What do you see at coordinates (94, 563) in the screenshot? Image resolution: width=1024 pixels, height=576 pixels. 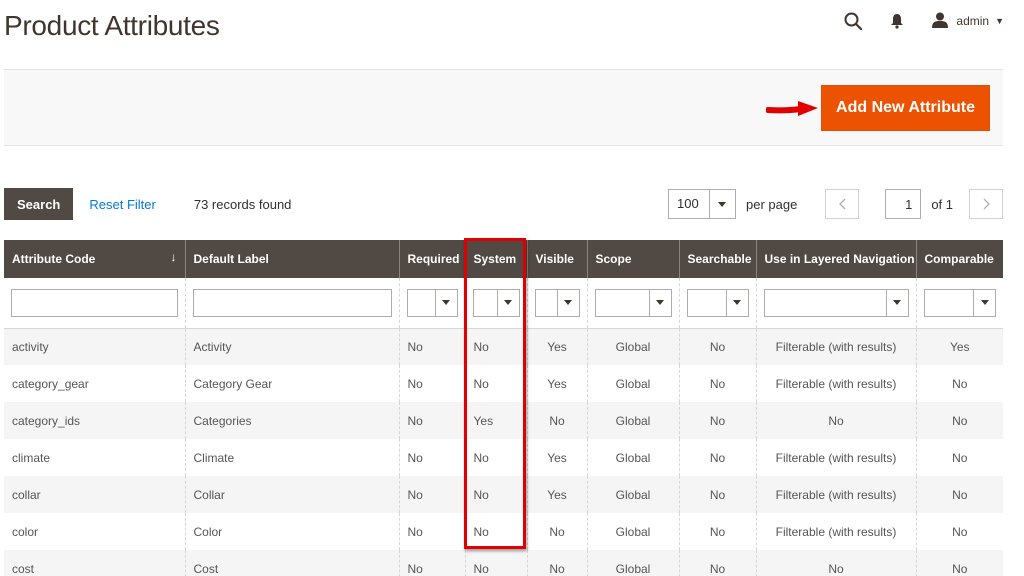 I see `cell-attribute-code: cost` at bounding box center [94, 563].